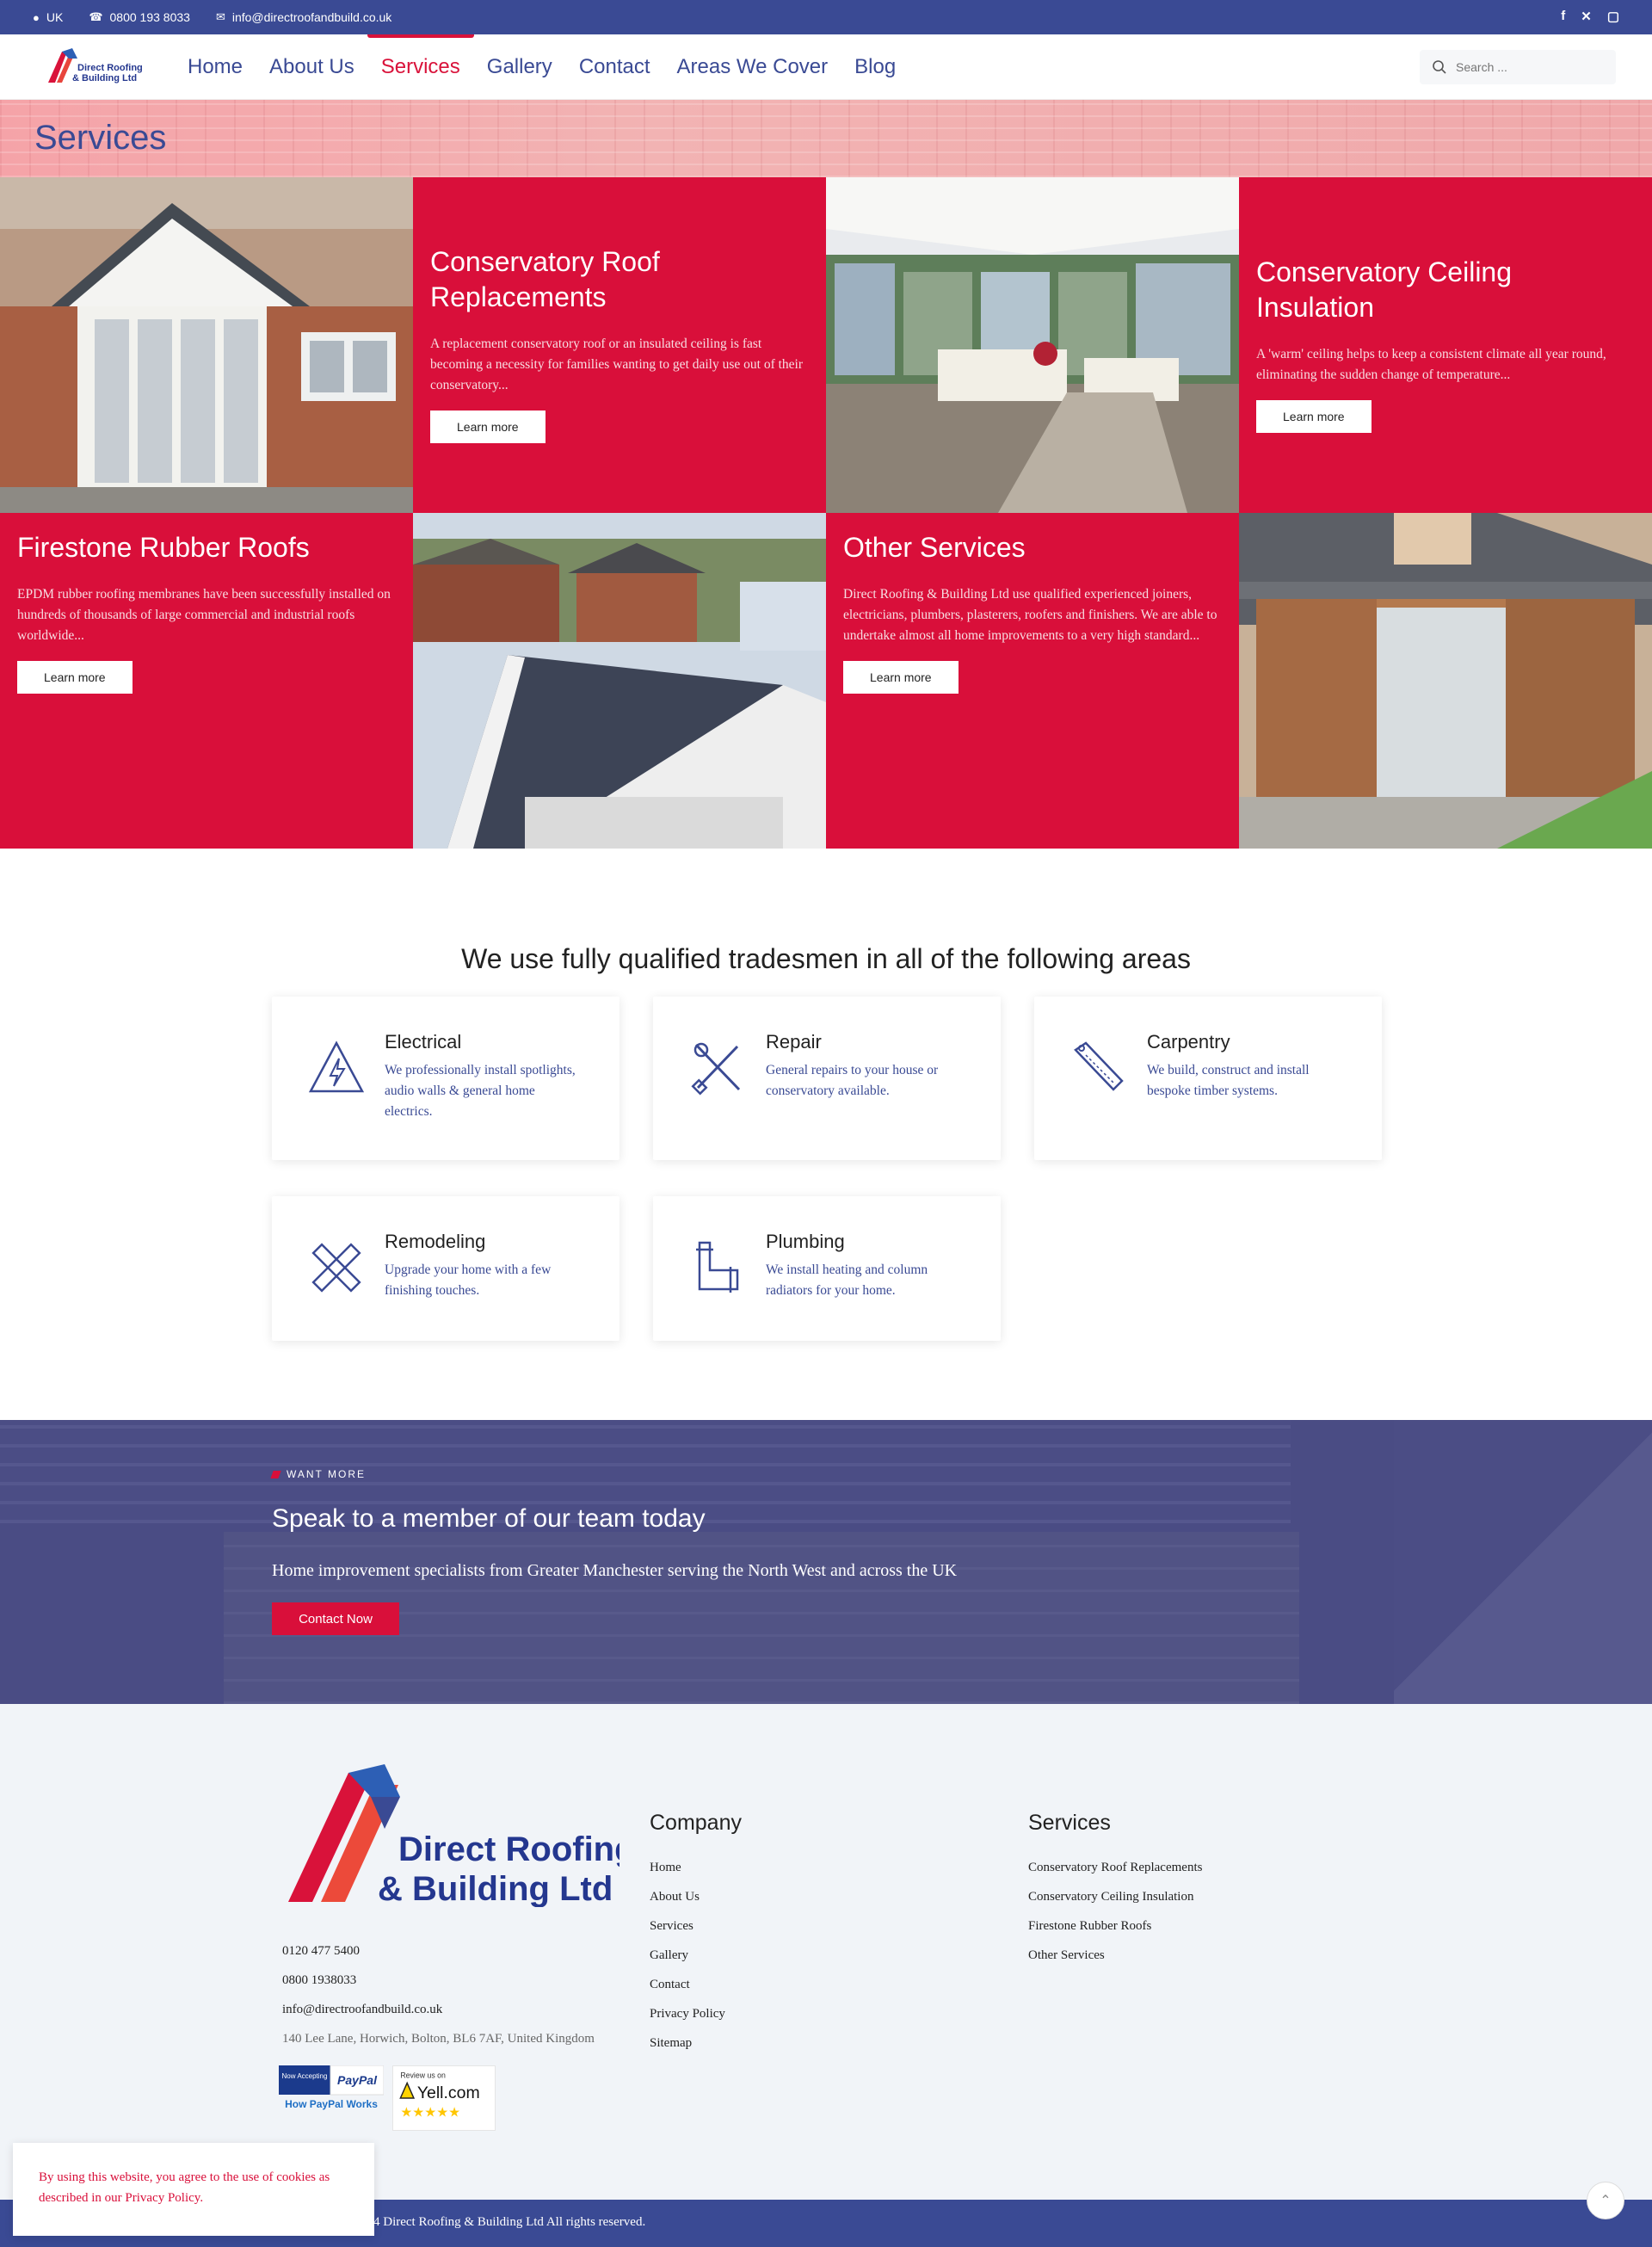  I want to click on electrical-hazard-icon, so click(336, 1066).